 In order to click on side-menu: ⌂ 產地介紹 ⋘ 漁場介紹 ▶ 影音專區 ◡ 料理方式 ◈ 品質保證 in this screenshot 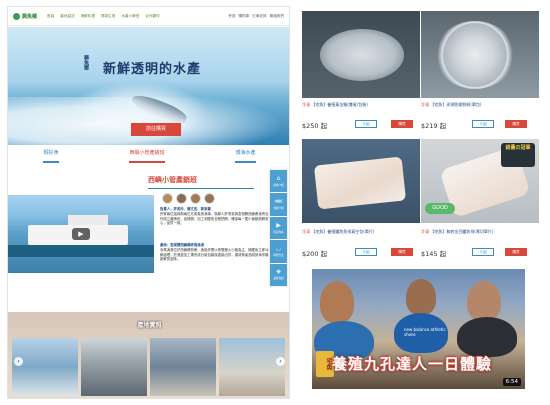, I will do `click(278, 228)`.